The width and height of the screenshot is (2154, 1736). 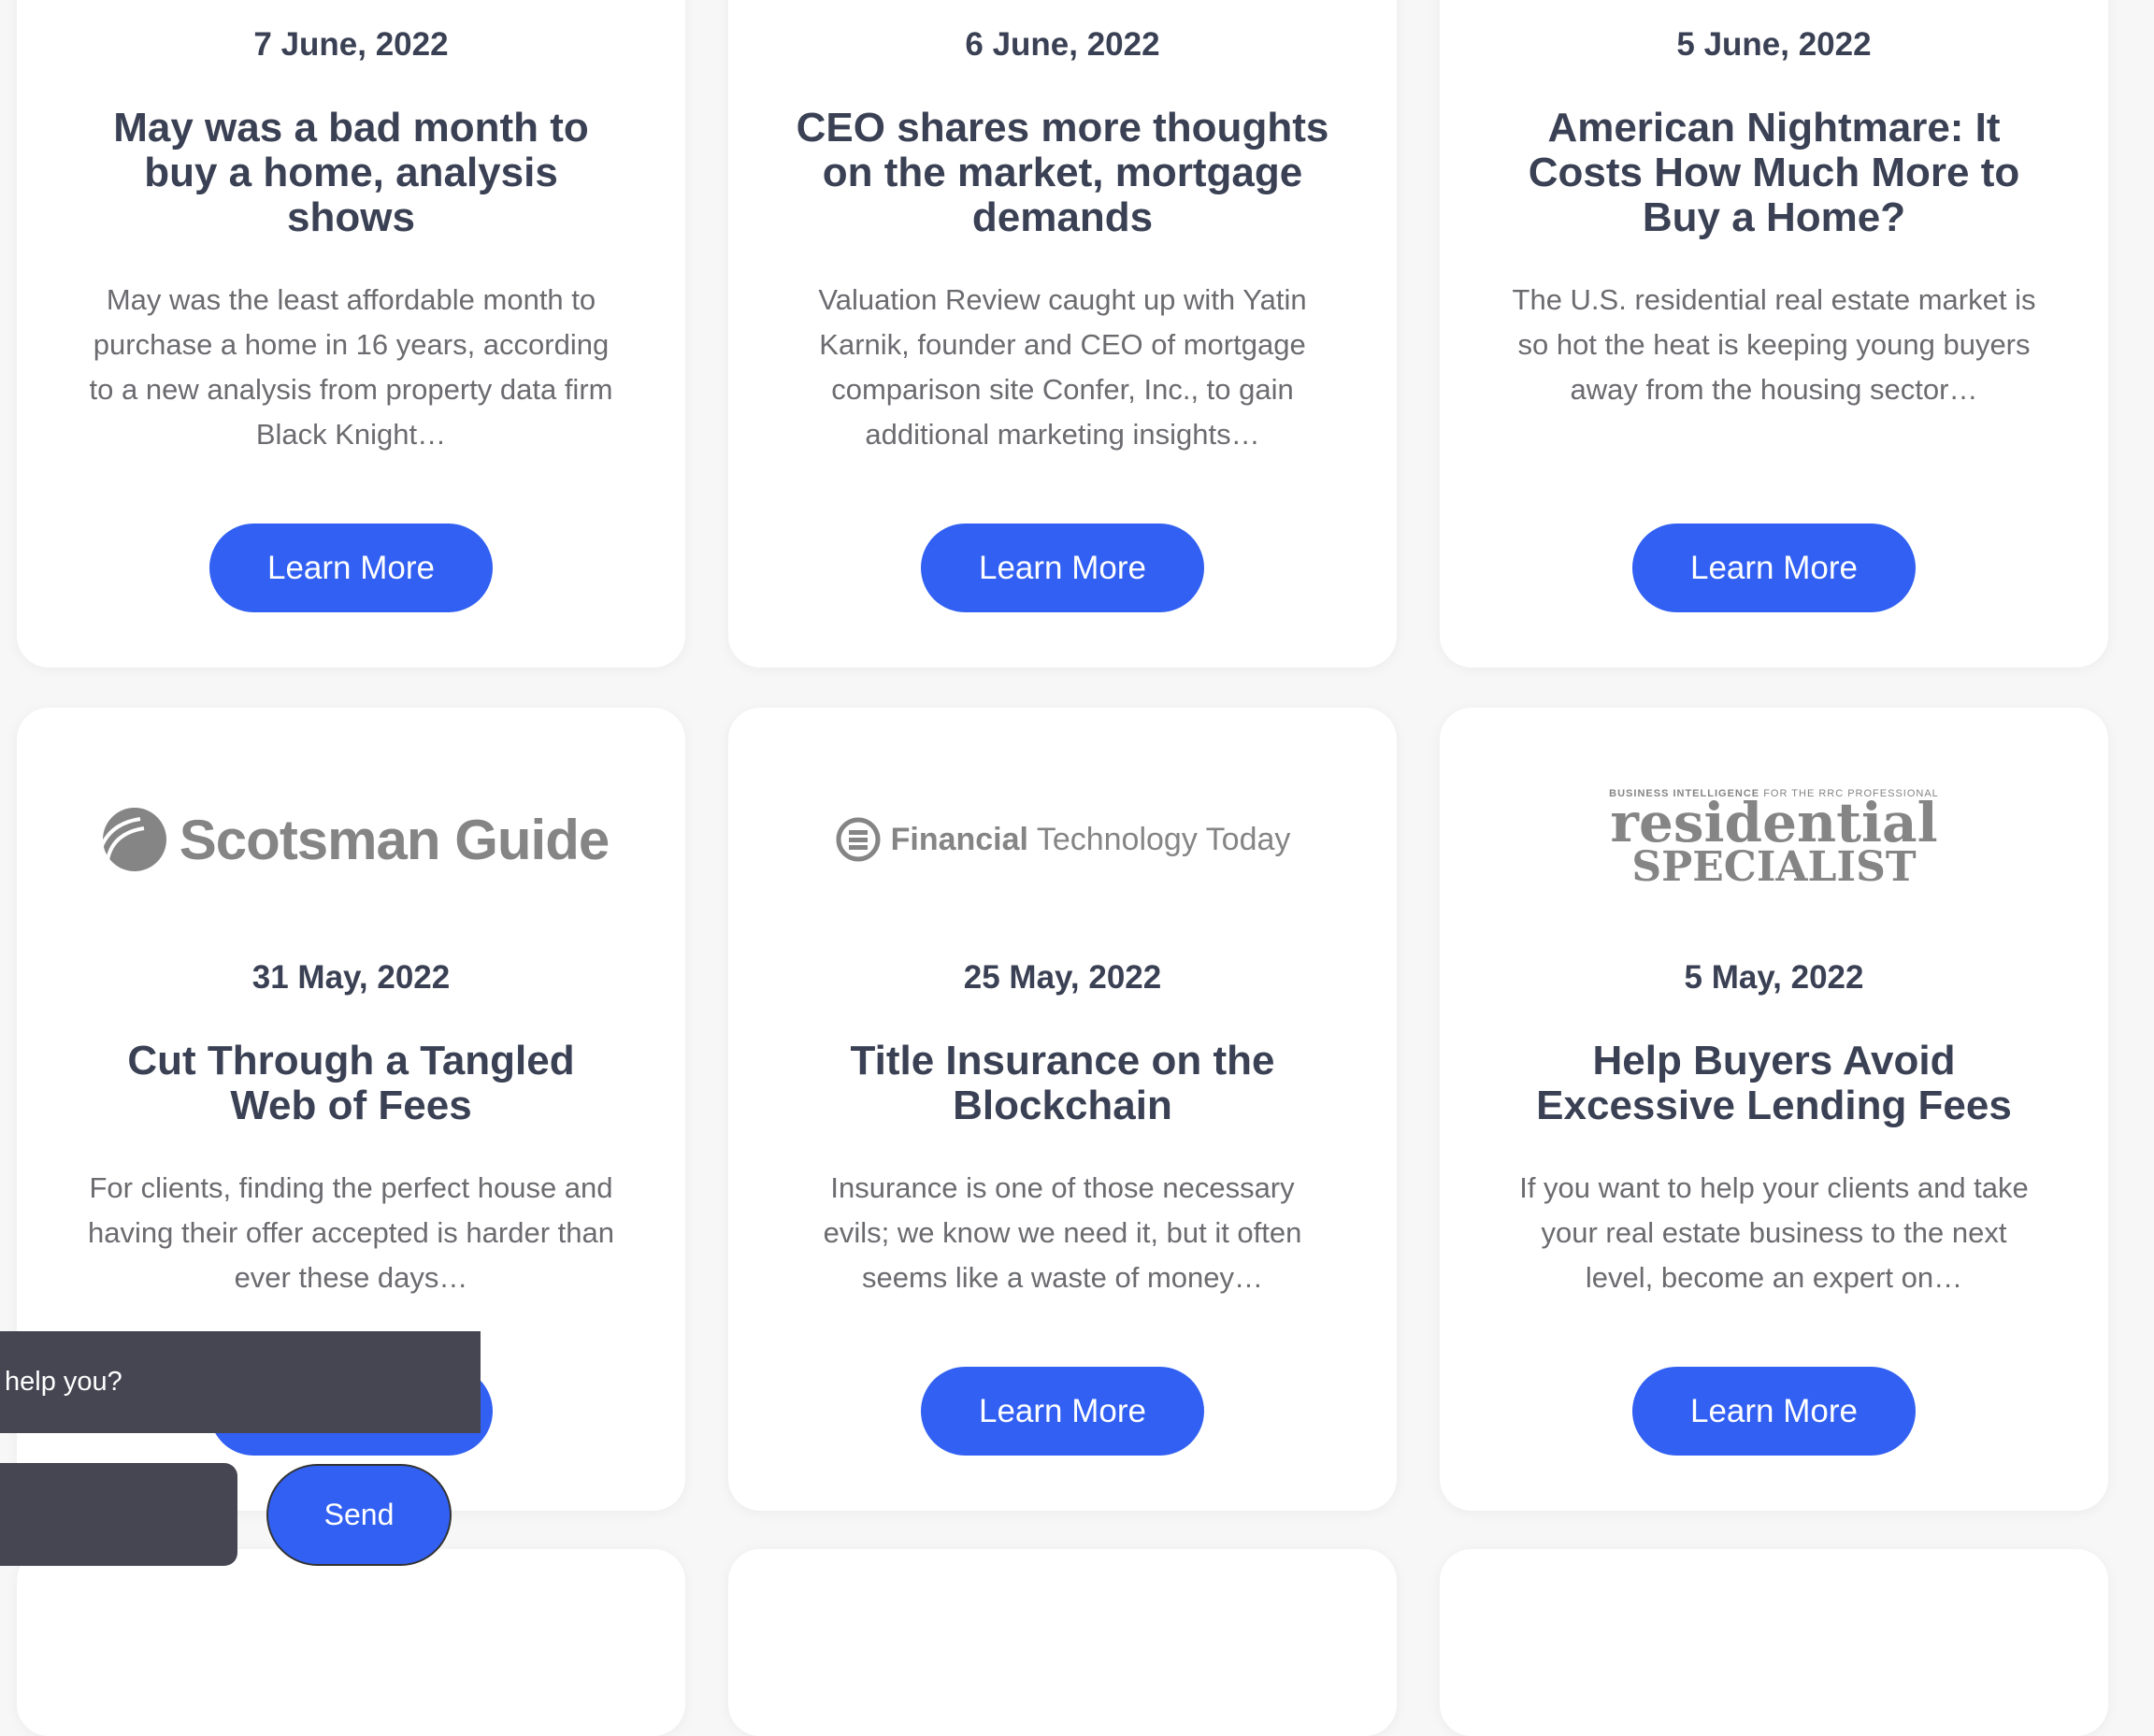 What do you see at coordinates (1774, 978) in the screenshot?
I see `article-date: 5 May, 2022` at bounding box center [1774, 978].